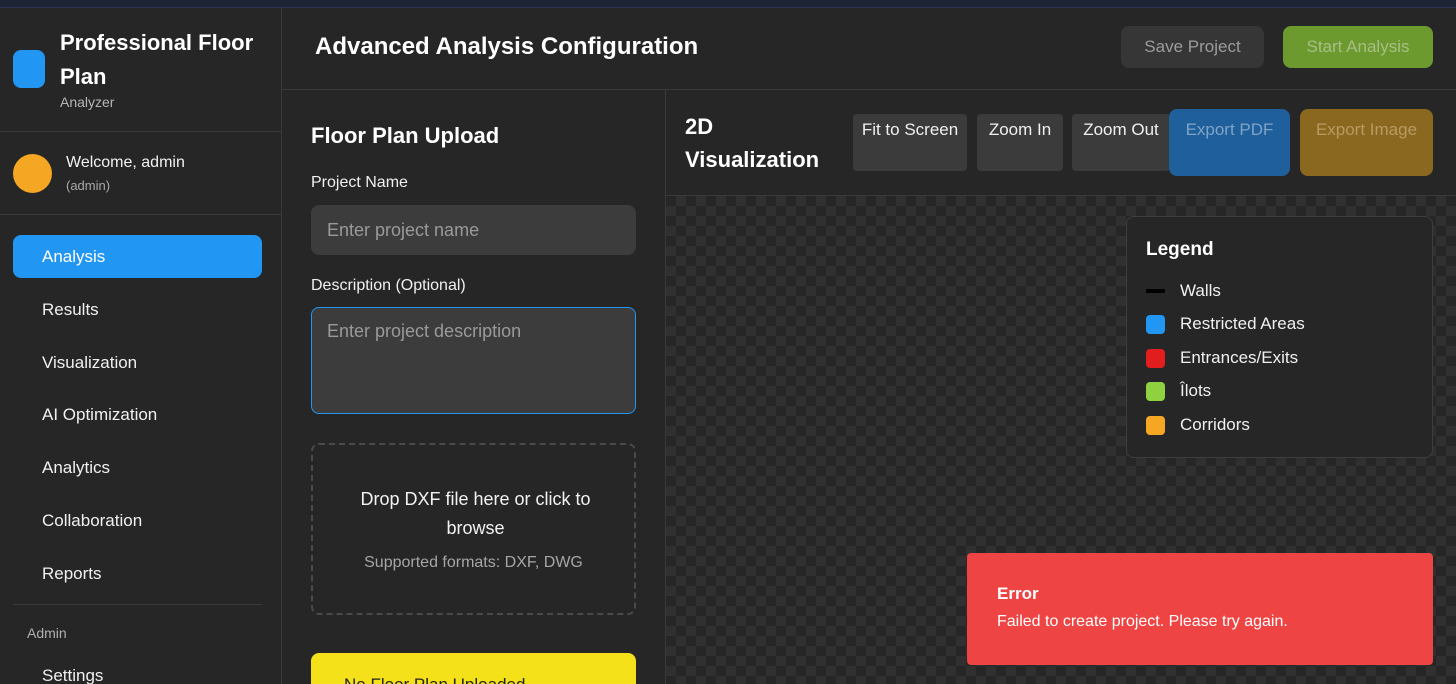  I want to click on description-textarea: Enter project description, so click(473, 360).